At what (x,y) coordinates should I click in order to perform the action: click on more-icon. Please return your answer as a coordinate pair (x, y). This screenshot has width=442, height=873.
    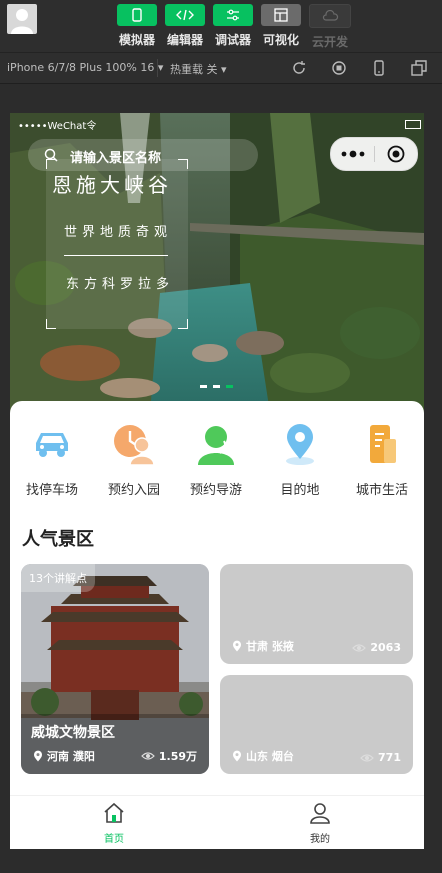
    Looking at the image, I should click on (353, 154).